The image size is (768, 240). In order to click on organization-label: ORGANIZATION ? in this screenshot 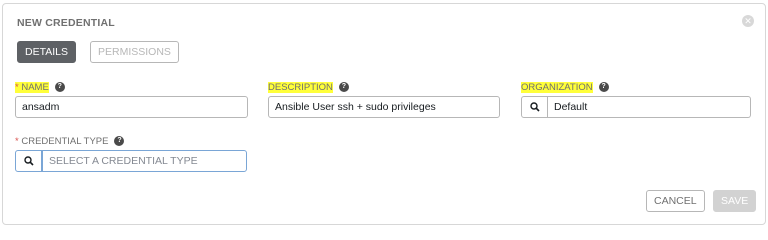, I will do `click(565, 87)`.